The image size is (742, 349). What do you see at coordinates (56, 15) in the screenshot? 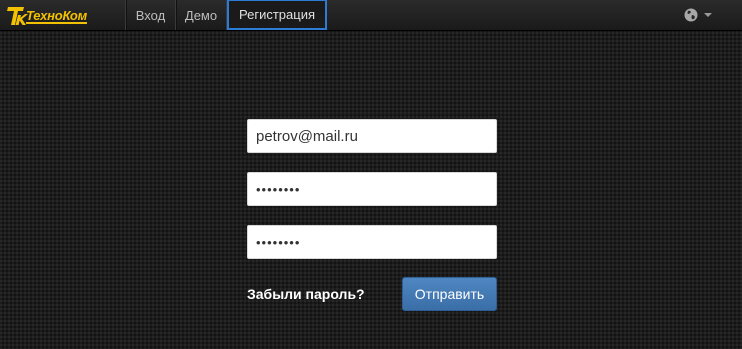
I see `brand-text: ТехноКом` at bounding box center [56, 15].